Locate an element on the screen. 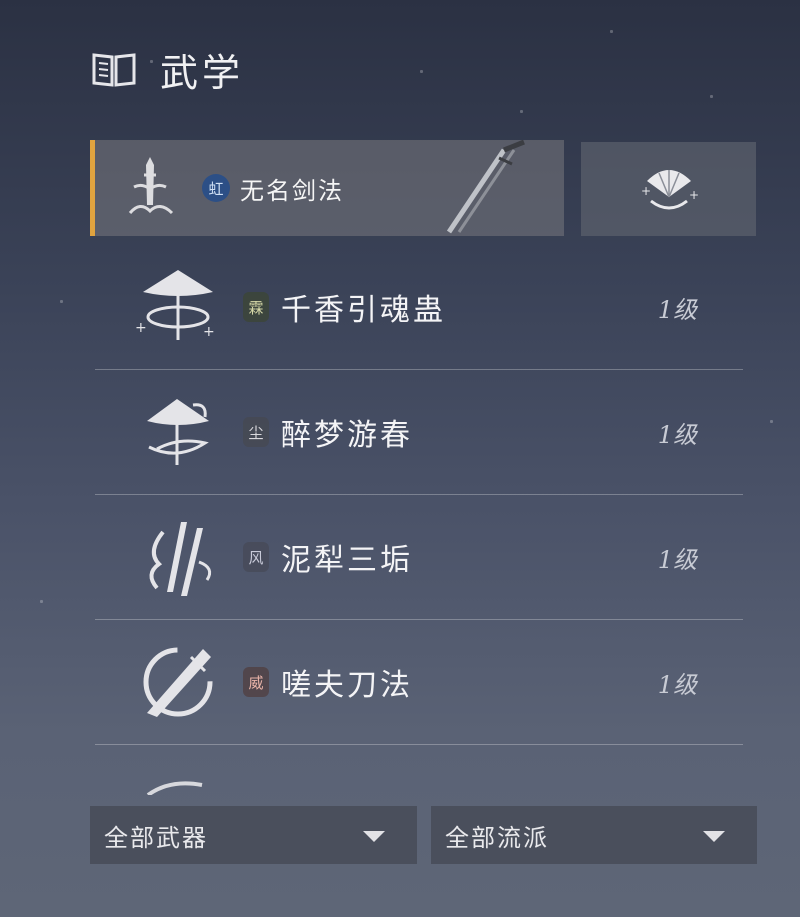 The width and height of the screenshot is (800, 917). school-badge: 尘 is located at coordinates (256, 432).